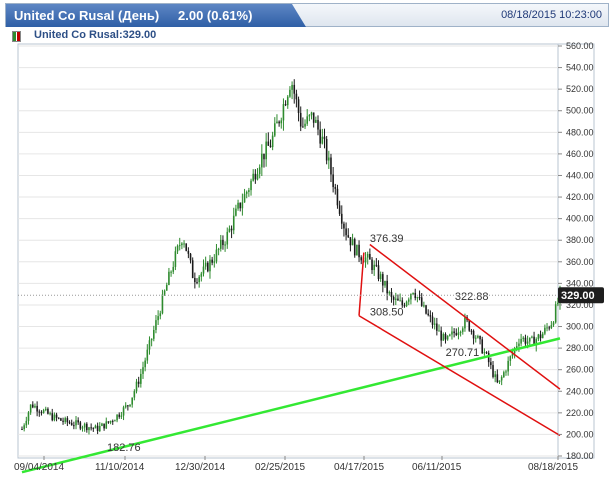  I want to click on x-tick-label: 08/18/2015, so click(553, 467).